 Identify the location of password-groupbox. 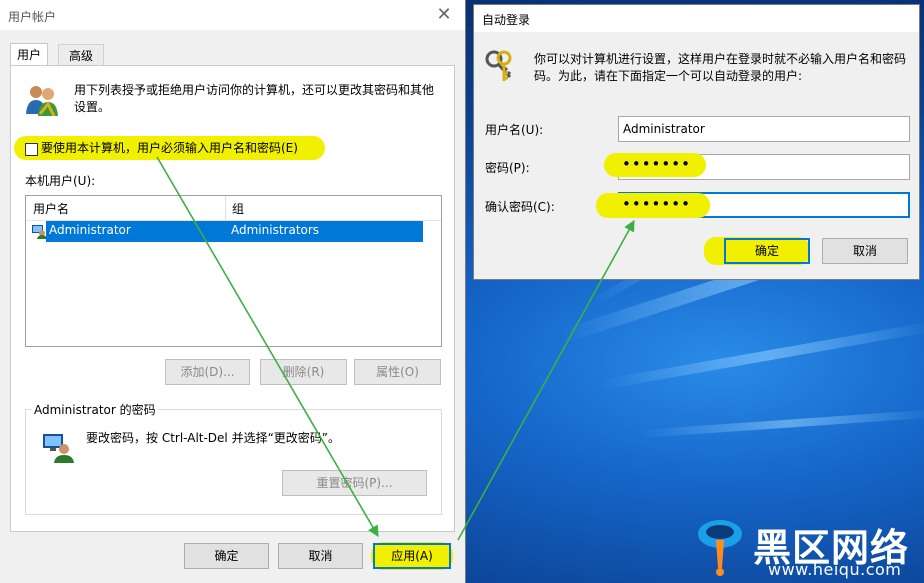
(233, 462).